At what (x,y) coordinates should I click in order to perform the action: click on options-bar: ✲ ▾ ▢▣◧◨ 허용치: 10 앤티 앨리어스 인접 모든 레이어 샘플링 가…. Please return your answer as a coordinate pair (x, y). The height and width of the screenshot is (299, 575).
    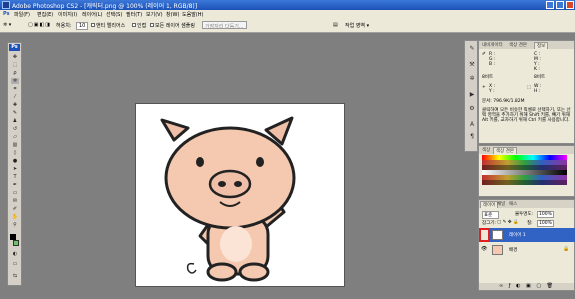
    Looking at the image, I should click on (287, 26).